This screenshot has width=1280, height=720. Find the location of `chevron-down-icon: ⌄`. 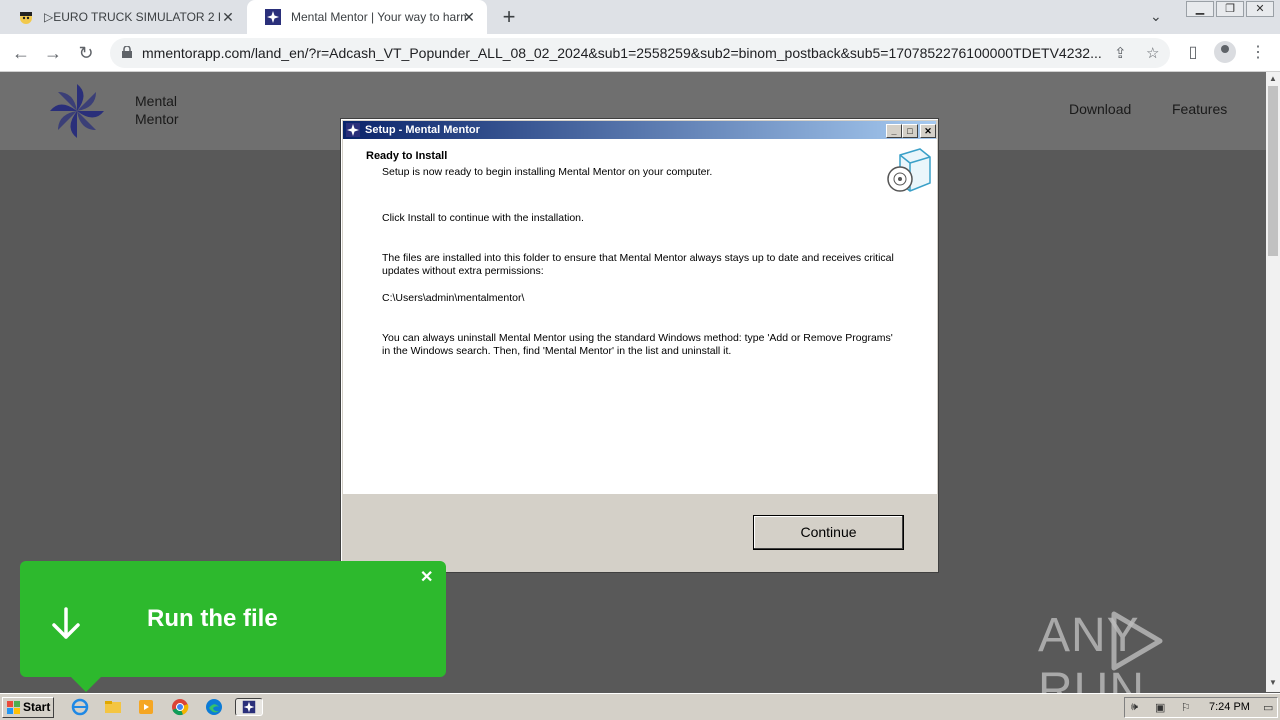

chevron-down-icon: ⌄ is located at coordinates (1156, 16).